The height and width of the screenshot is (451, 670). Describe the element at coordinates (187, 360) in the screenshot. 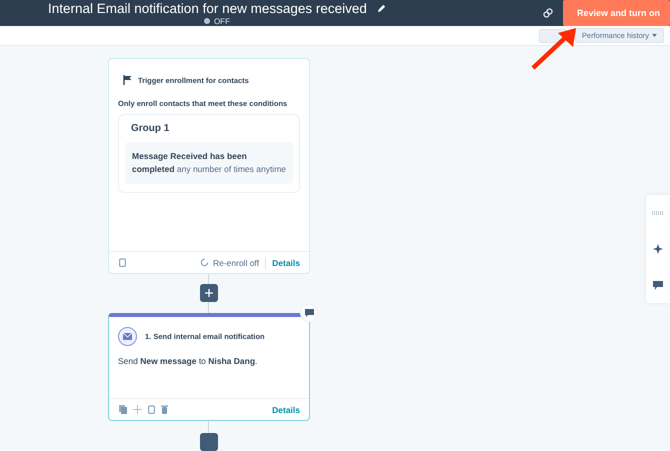

I see `action-description: Send New message to Nisha Dang.` at that location.